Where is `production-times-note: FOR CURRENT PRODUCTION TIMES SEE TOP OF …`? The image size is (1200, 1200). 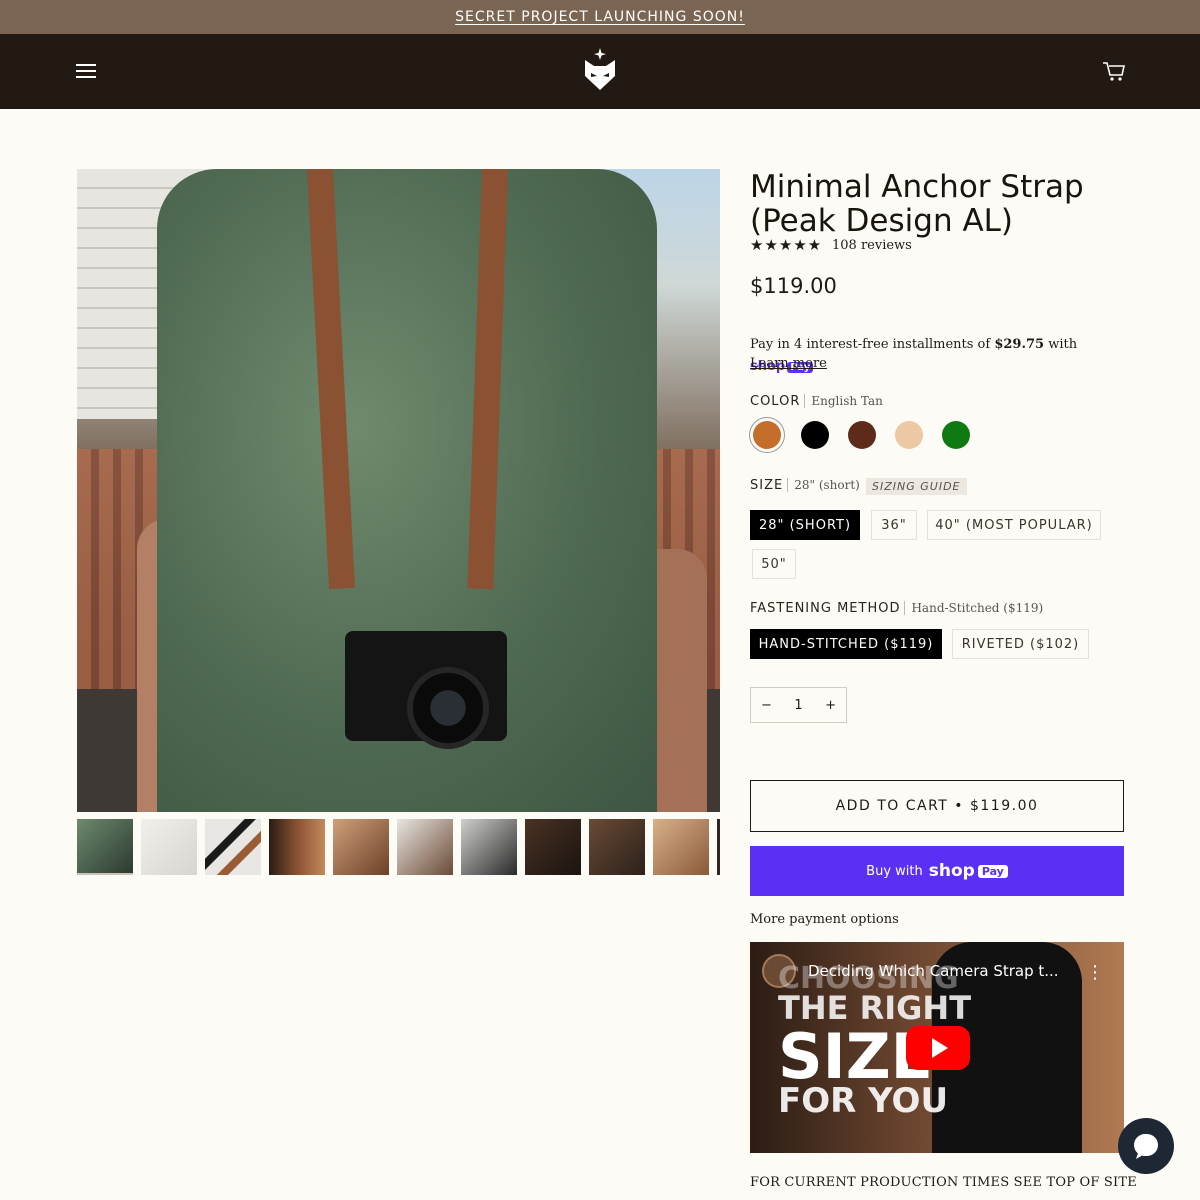 production-times-note: FOR CURRENT PRODUCTION TIMES SEE TOP OF … is located at coordinates (943, 1182).